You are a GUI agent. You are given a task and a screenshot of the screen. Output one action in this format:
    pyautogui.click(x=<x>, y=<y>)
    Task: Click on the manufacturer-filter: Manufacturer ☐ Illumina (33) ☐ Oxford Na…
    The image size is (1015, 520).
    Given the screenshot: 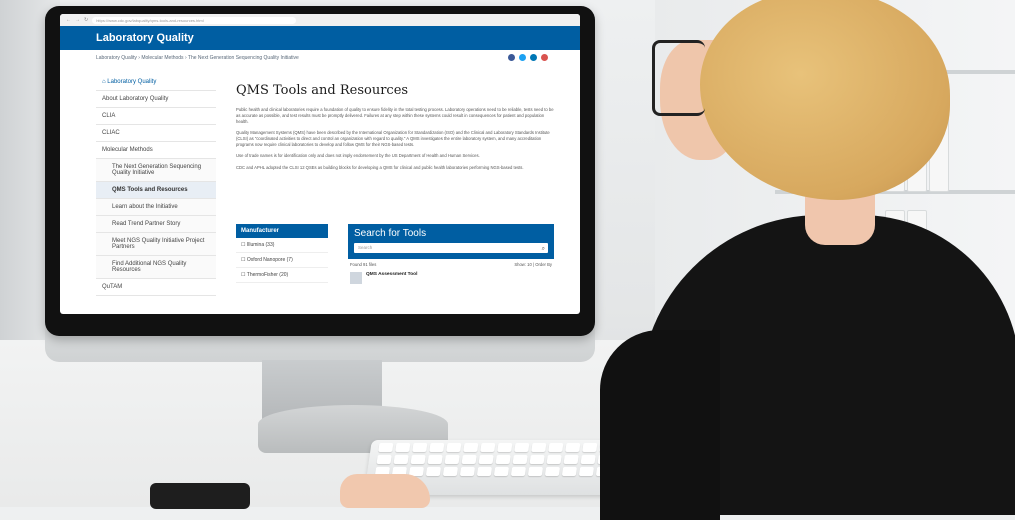 What is the action you would take?
    pyautogui.click(x=282, y=253)
    